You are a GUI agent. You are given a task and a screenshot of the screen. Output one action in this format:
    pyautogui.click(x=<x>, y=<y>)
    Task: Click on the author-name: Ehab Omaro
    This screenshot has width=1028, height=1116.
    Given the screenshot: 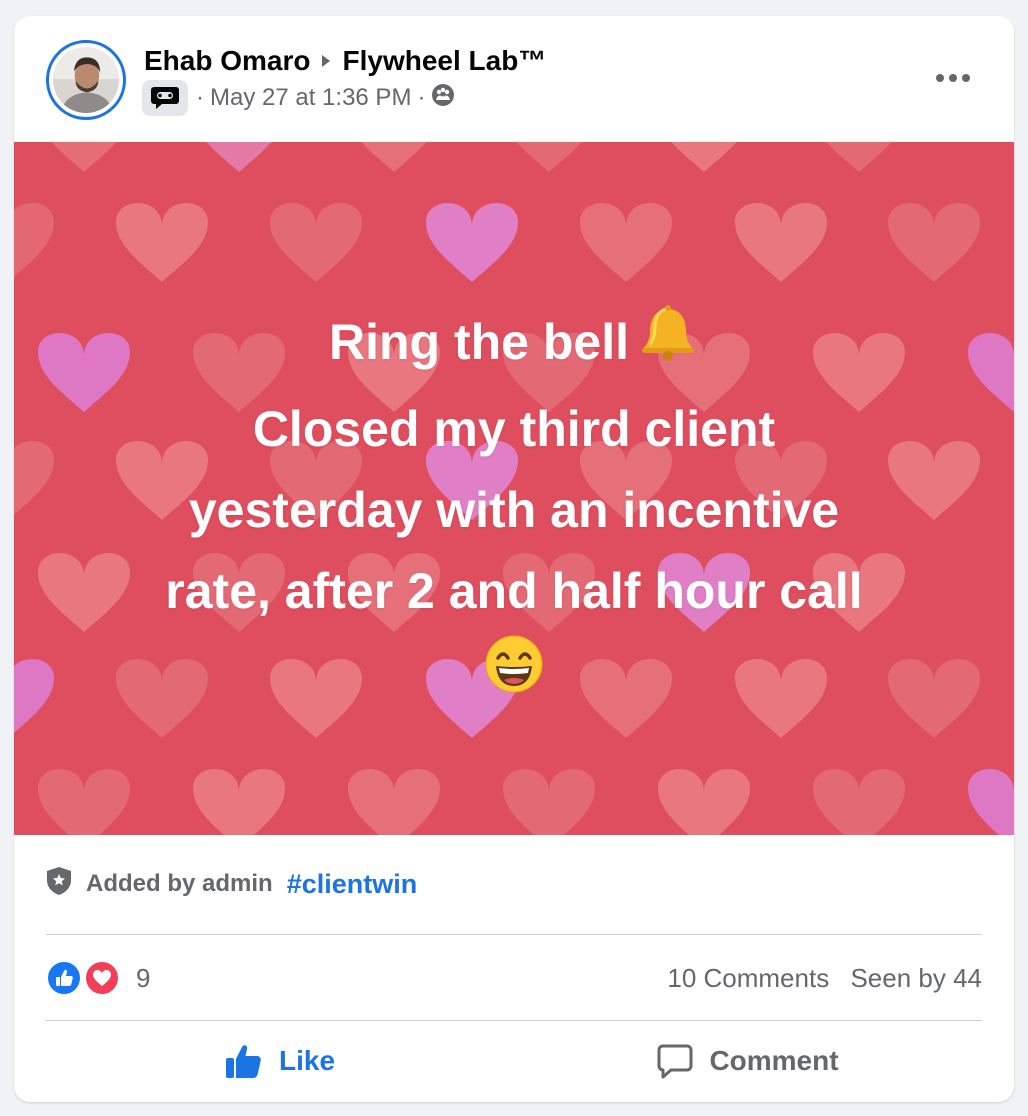 What is the action you would take?
    pyautogui.click(x=227, y=61)
    